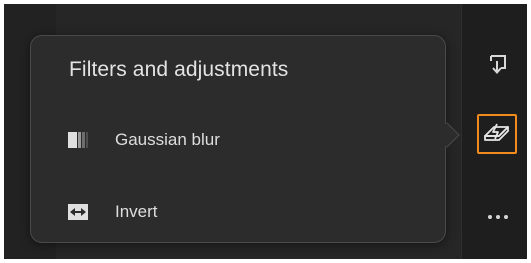 Image resolution: width=531 pixels, height=263 pixels. I want to click on filters-adjustments-icon, so click(496, 132).